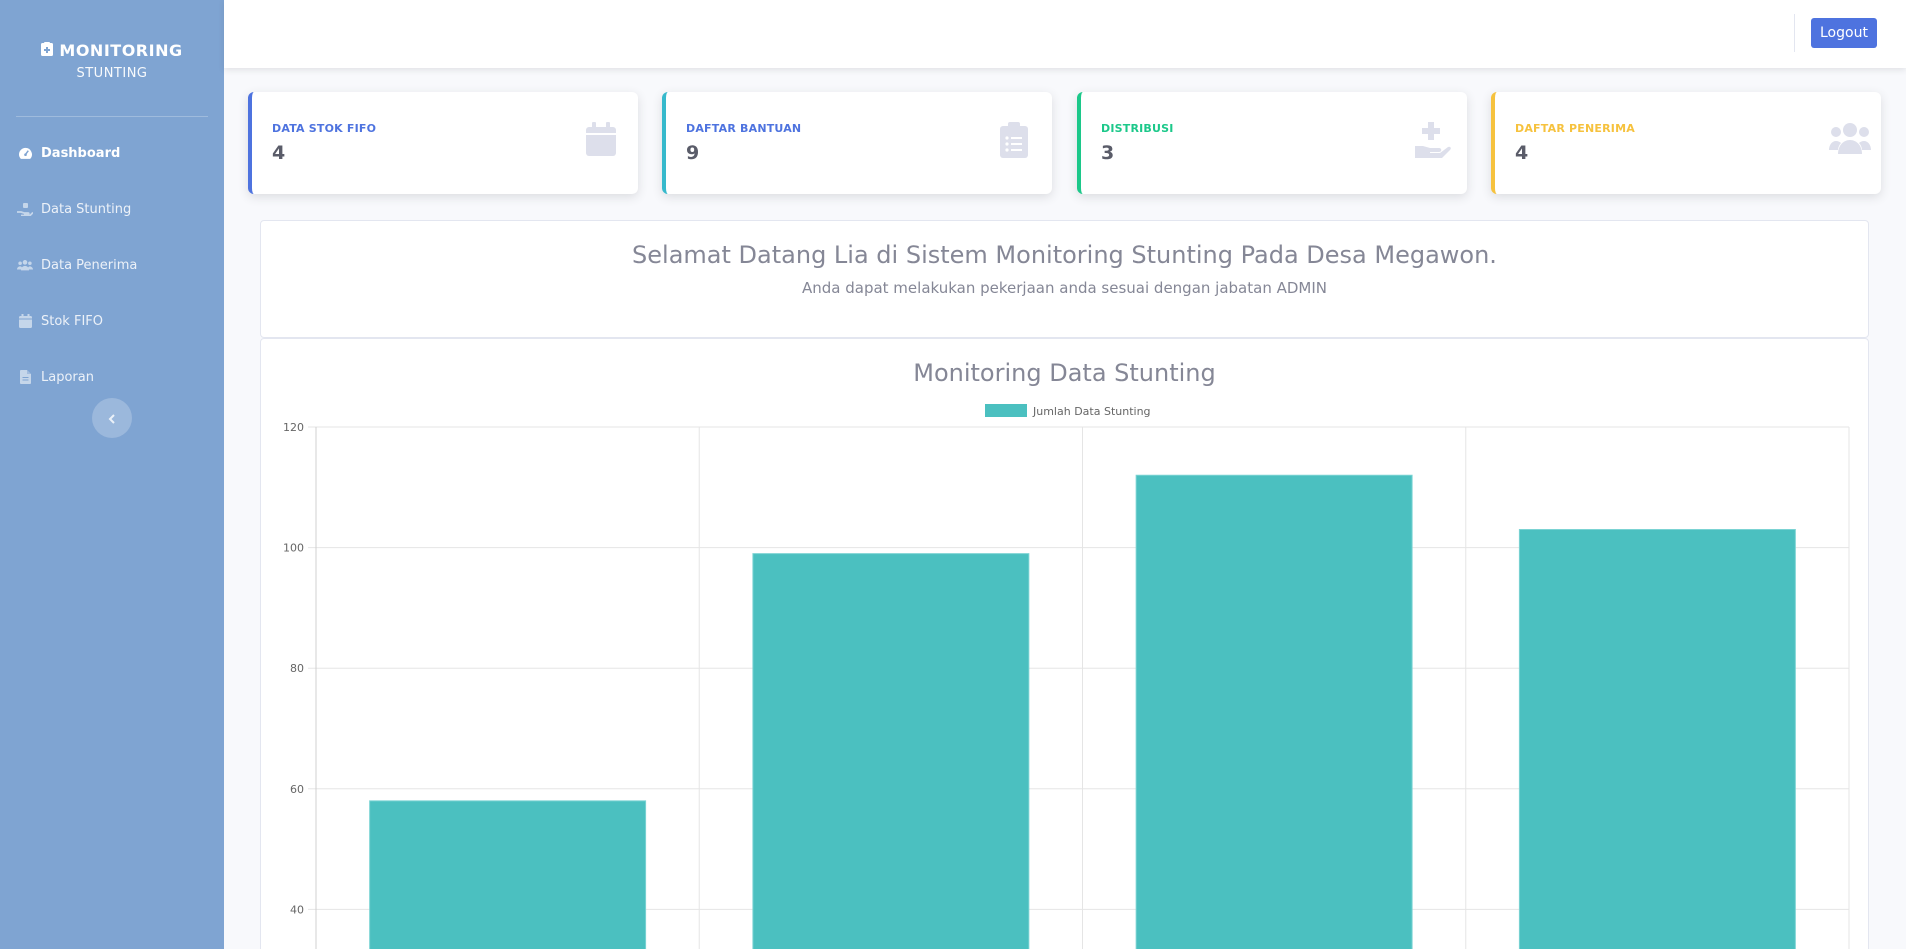  I want to click on y-tick-label: 60, so click(297, 789).